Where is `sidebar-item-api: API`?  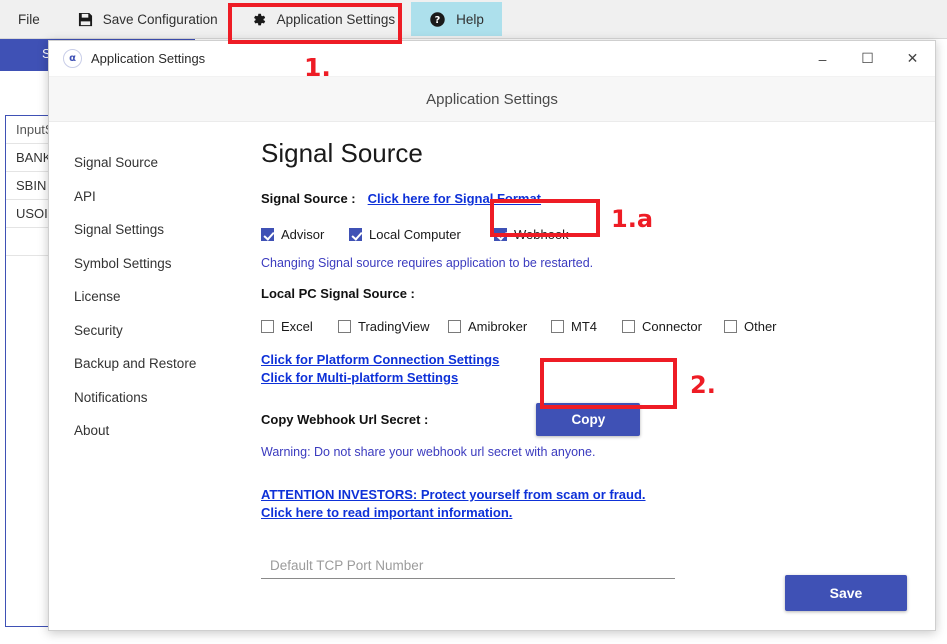
sidebar-item-api: API is located at coordinates (144, 197).